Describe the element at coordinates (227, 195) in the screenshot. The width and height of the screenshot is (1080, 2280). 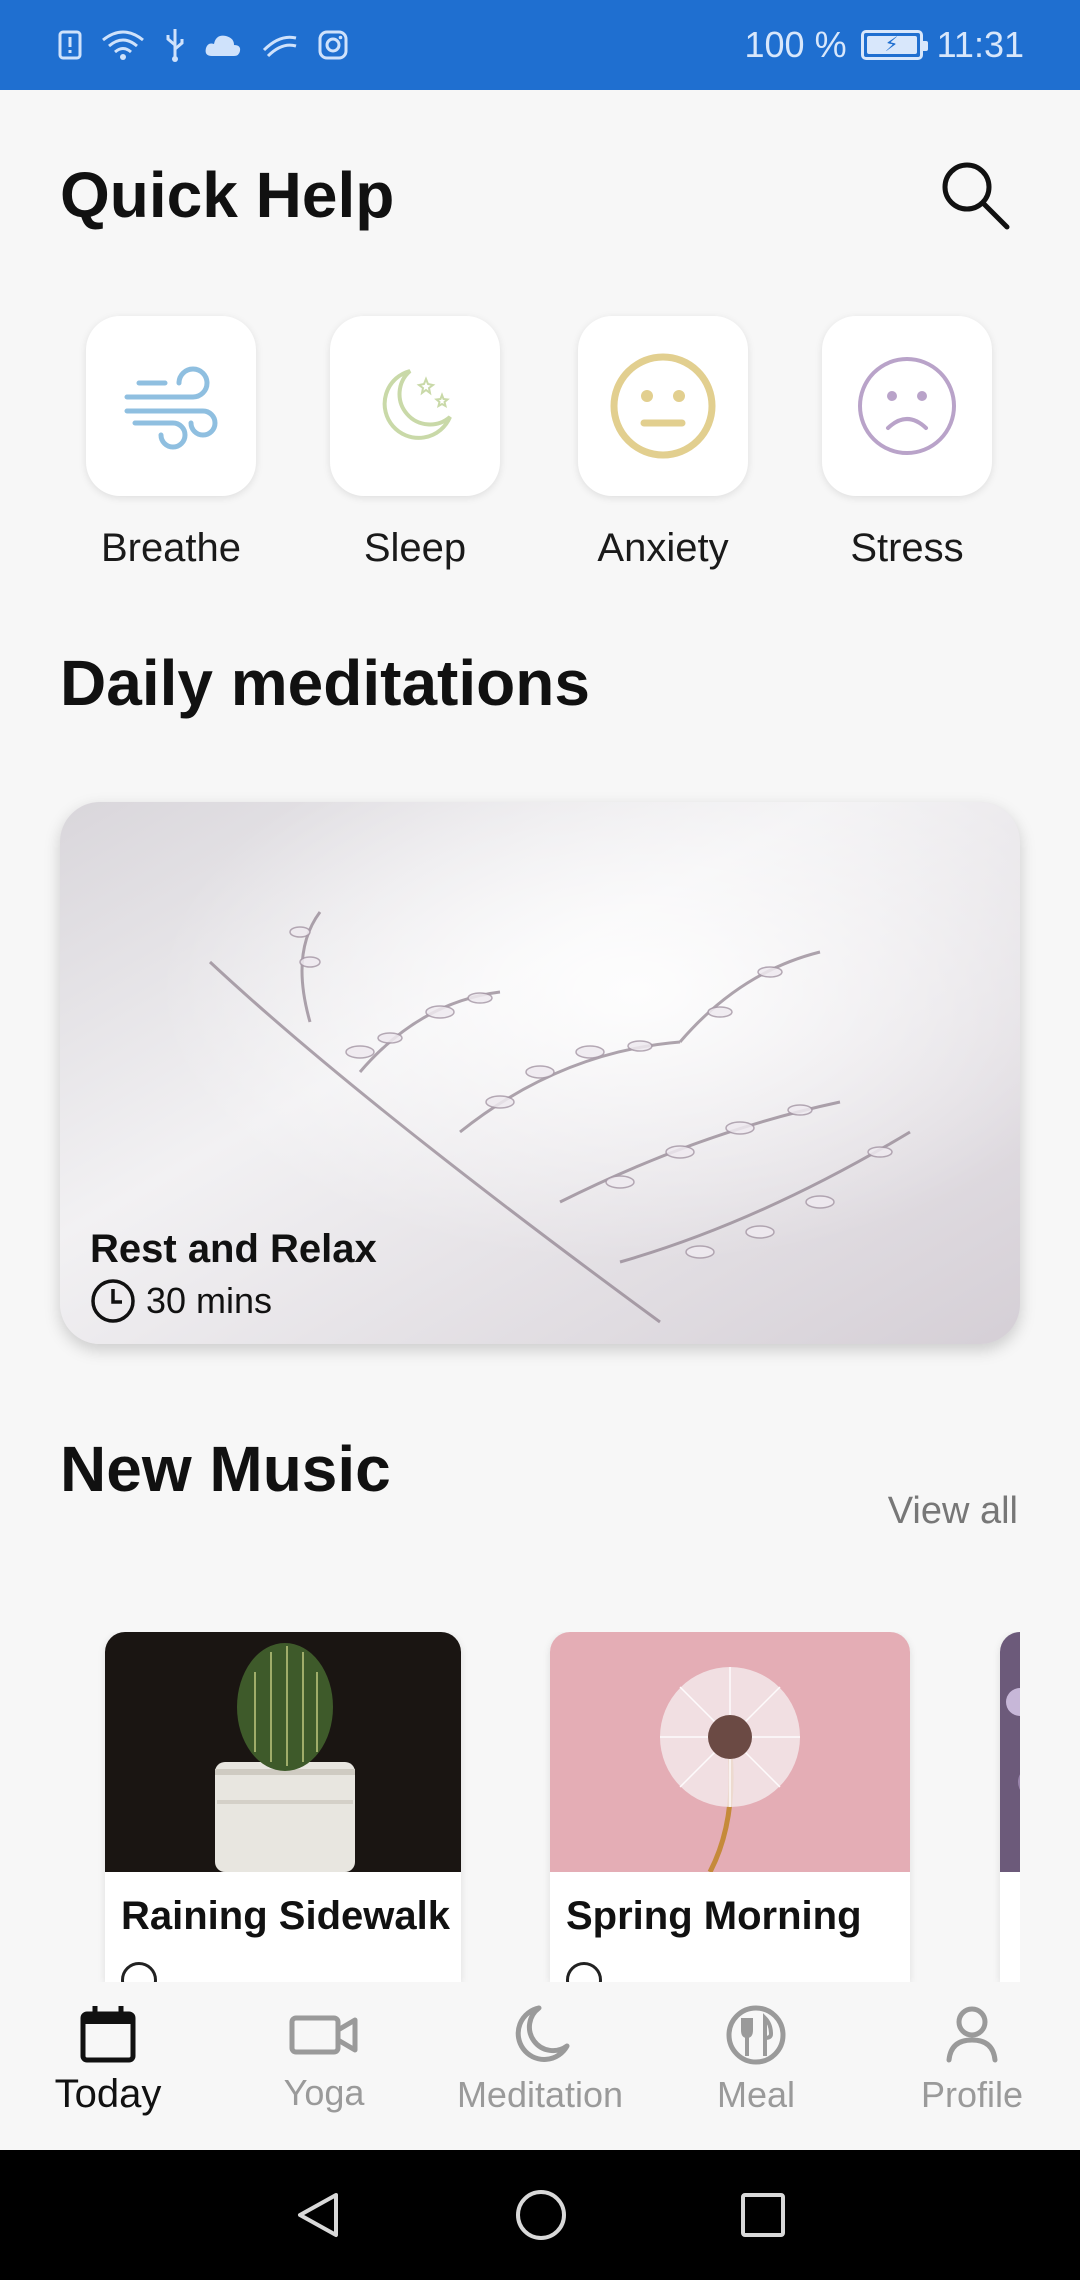
I see `page-title: Quick Help` at that location.